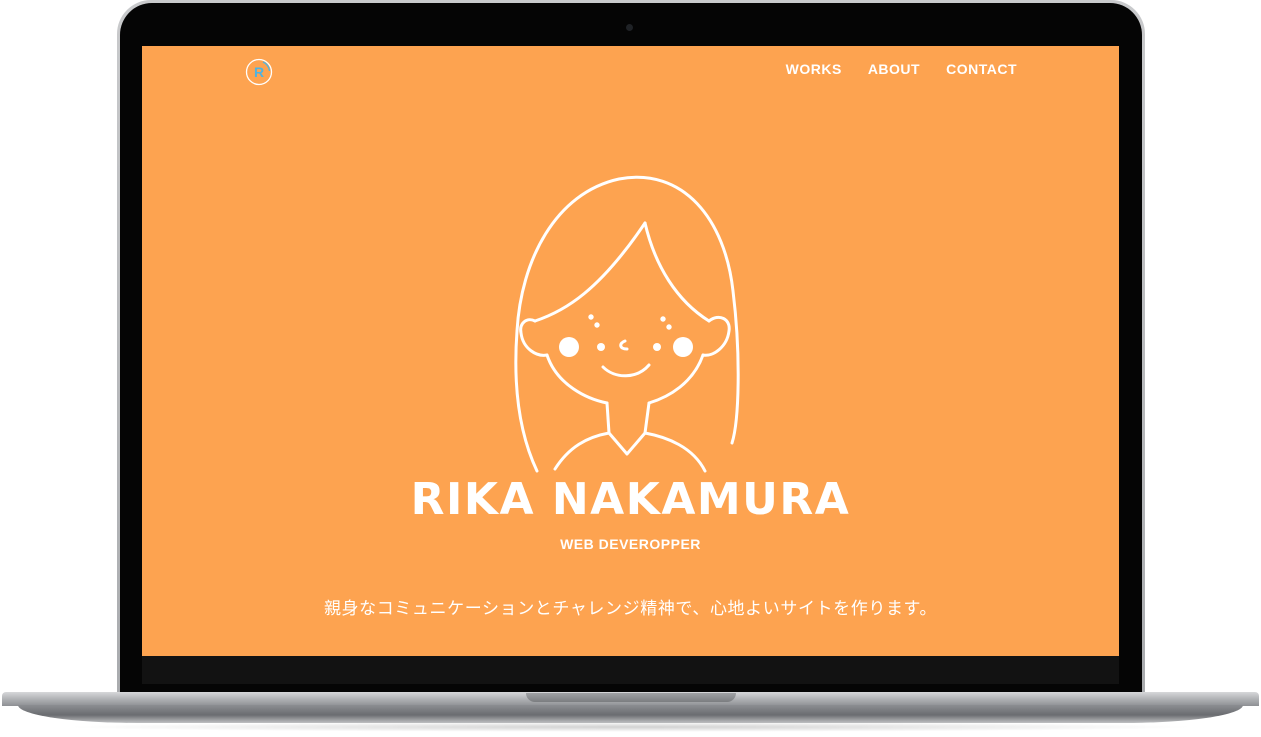  I want to click on nav-contact: CONTACT, so click(981, 69).